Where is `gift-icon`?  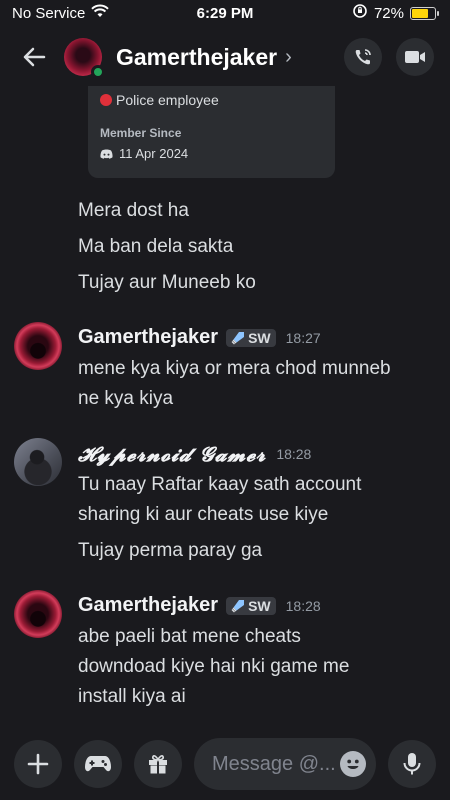
gift-icon is located at coordinates (158, 764).